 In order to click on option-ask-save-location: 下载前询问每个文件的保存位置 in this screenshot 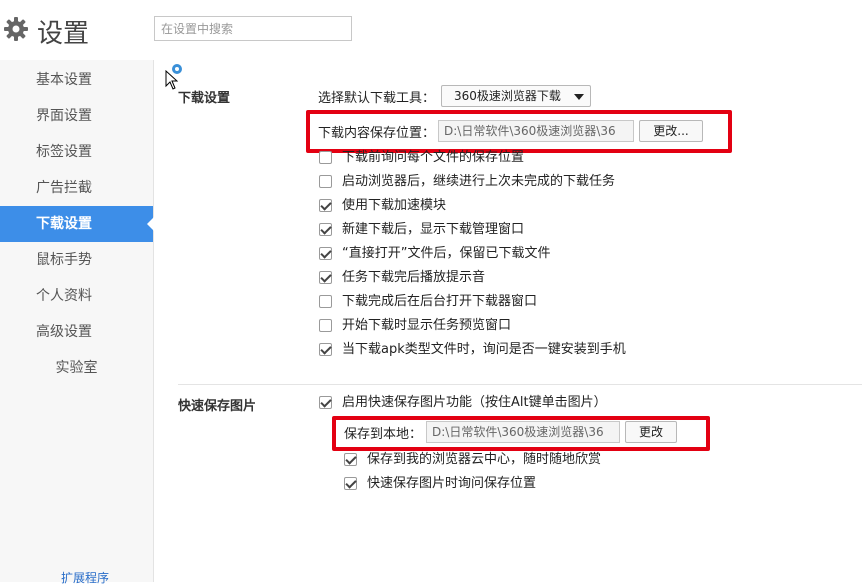, I will do `click(421, 158)`.